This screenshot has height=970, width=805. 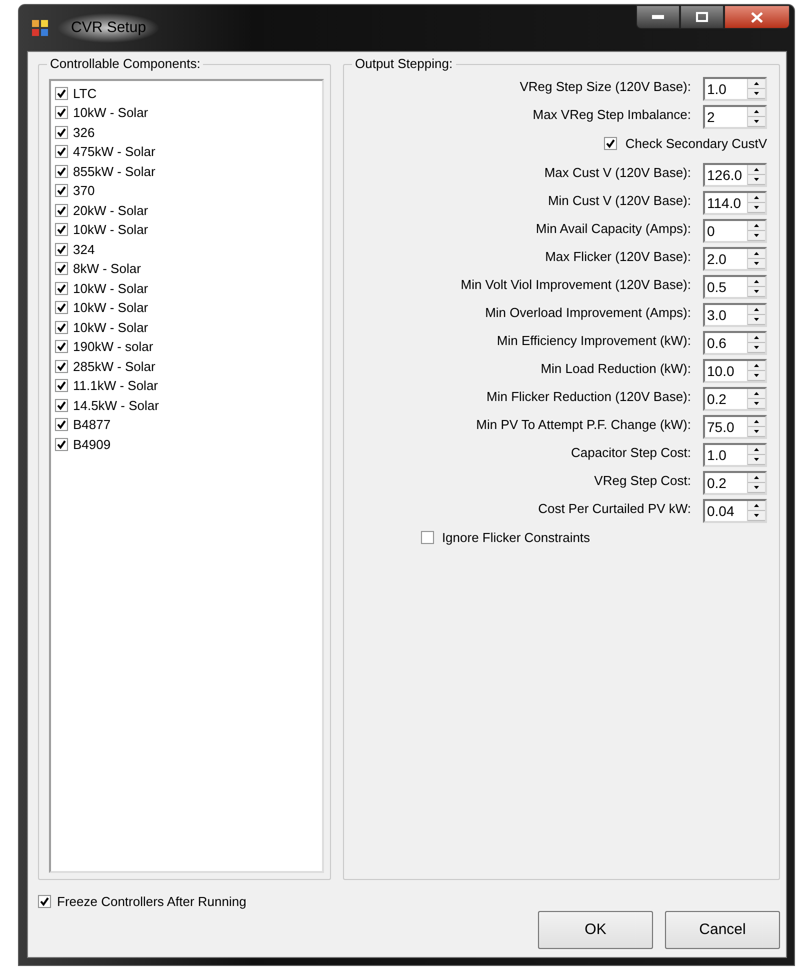 What do you see at coordinates (735, 258) in the screenshot?
I see `spinner-field: 2.0` at bounding box center [735, 258].